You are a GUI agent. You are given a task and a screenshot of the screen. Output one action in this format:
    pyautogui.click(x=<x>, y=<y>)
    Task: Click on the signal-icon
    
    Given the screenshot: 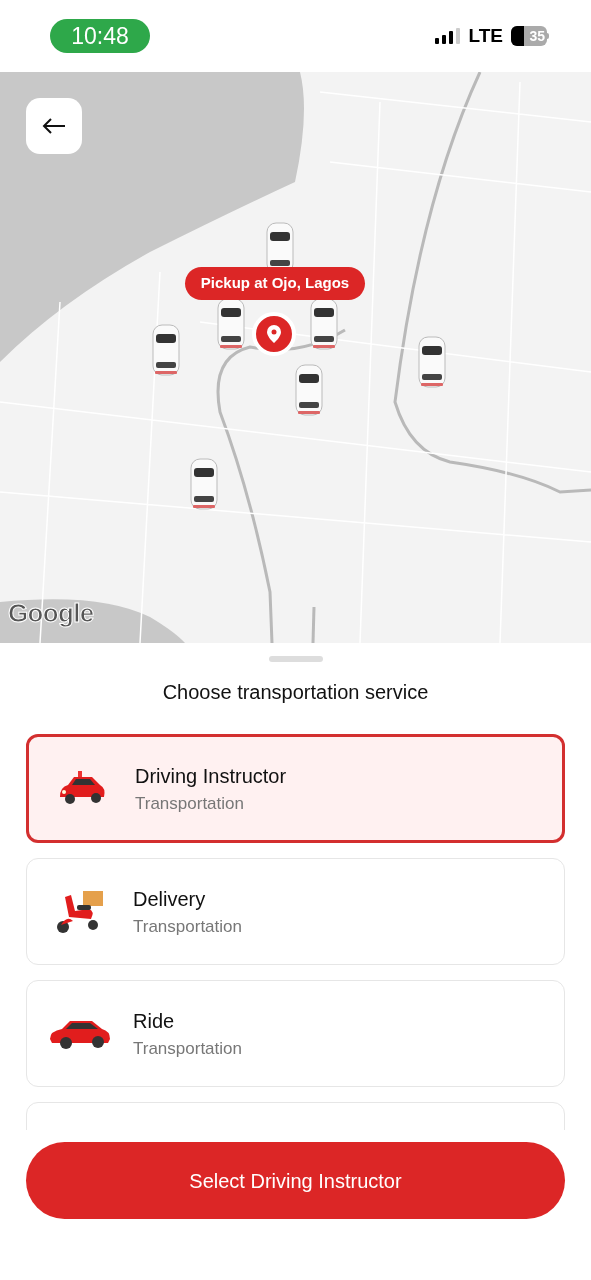 What is the action you would take?
    pyautogui.click(x=447, y=36)
    